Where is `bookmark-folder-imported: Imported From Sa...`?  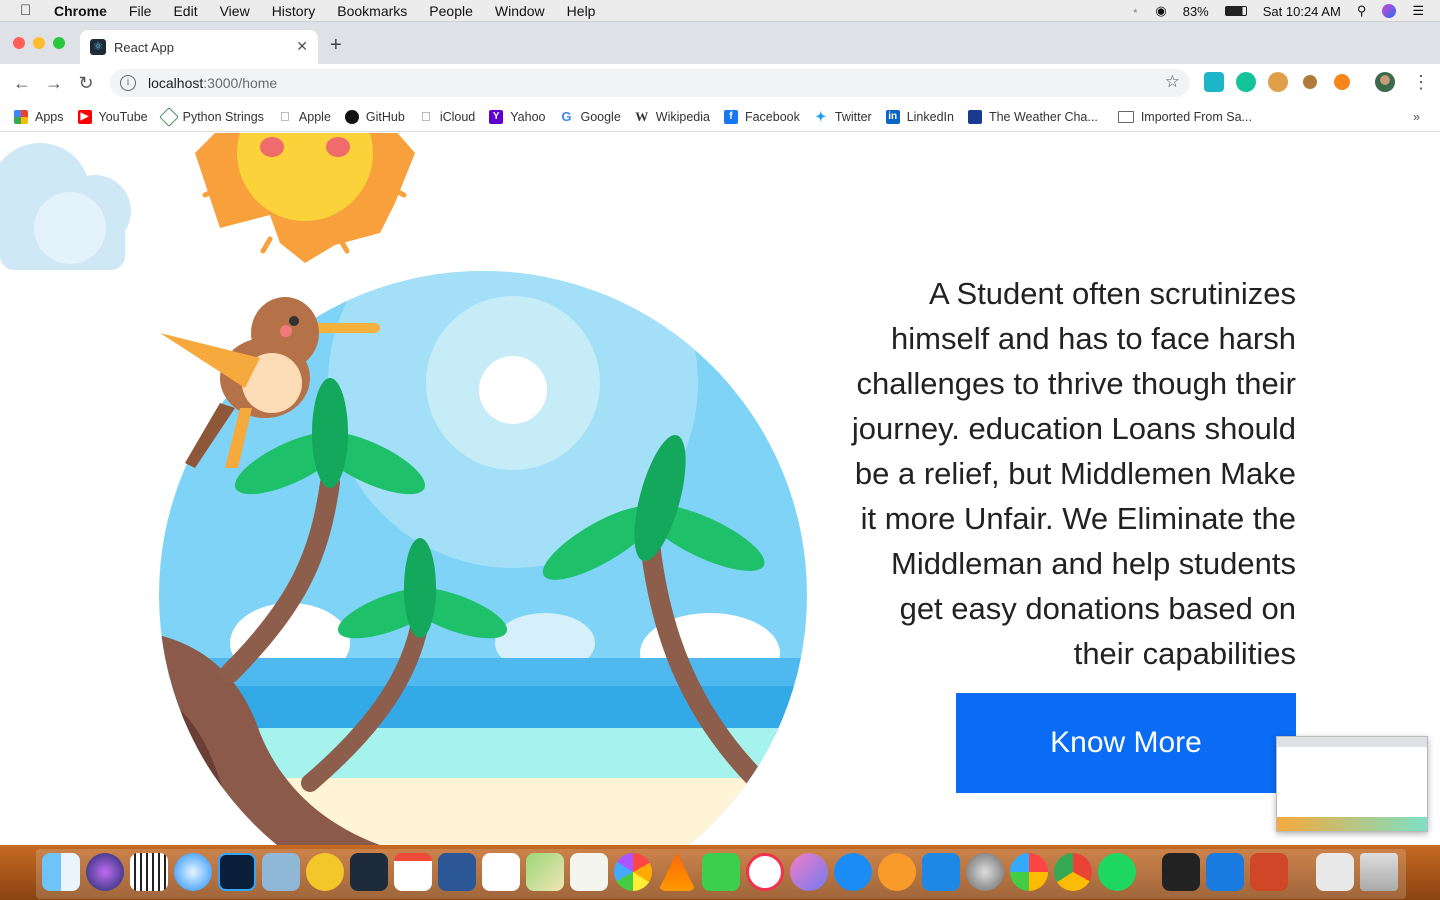 bookmark-folder-imported: Imported From Sa... is located at coordinates (1184, 117).